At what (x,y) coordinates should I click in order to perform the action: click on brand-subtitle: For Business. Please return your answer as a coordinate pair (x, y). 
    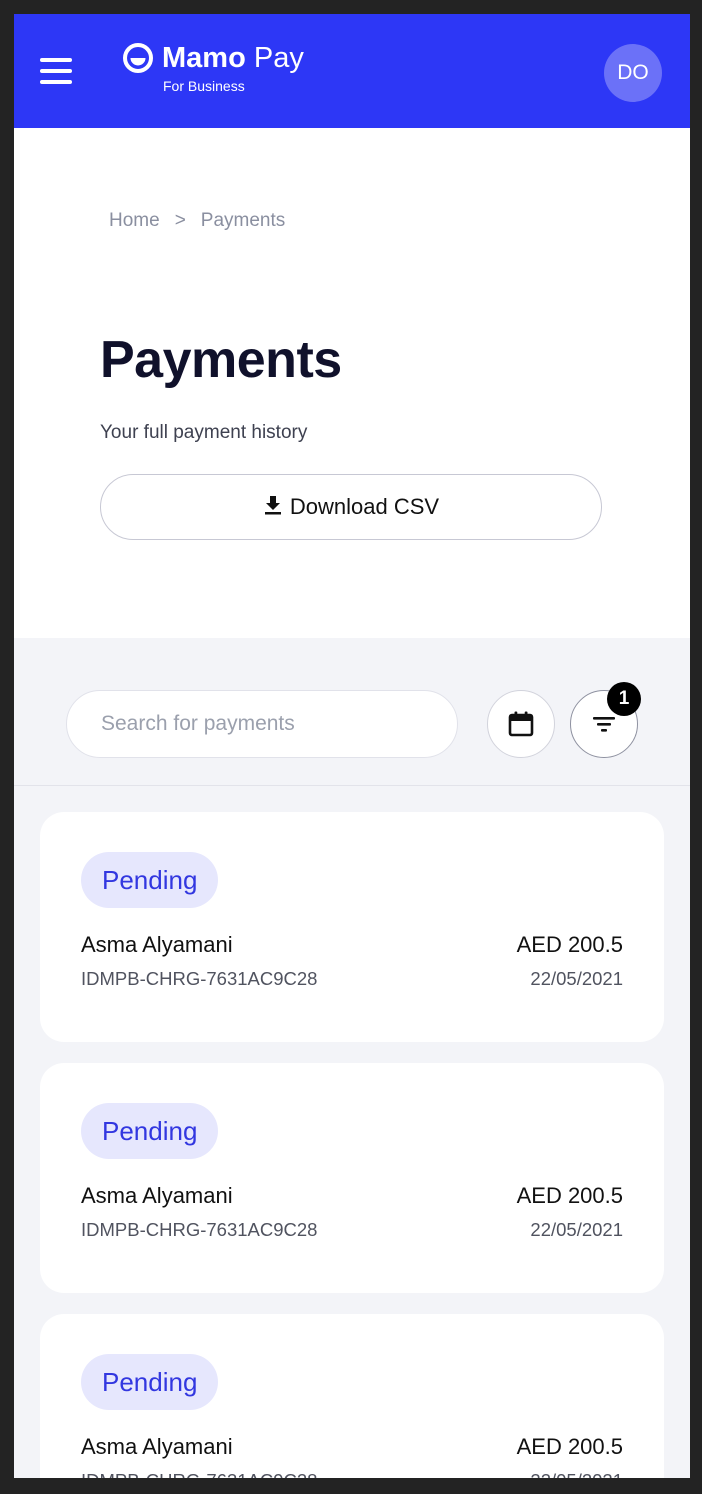
    Looking at the image, I should click on (204, 86).